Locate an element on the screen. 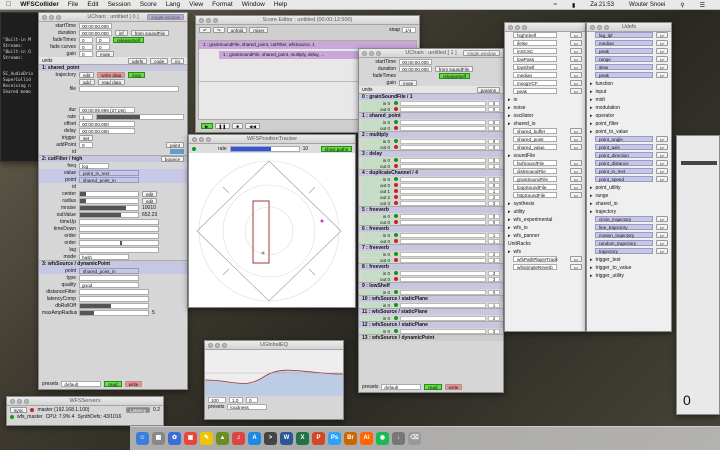  udef-entry: peak is located at coordinates (624, 75).